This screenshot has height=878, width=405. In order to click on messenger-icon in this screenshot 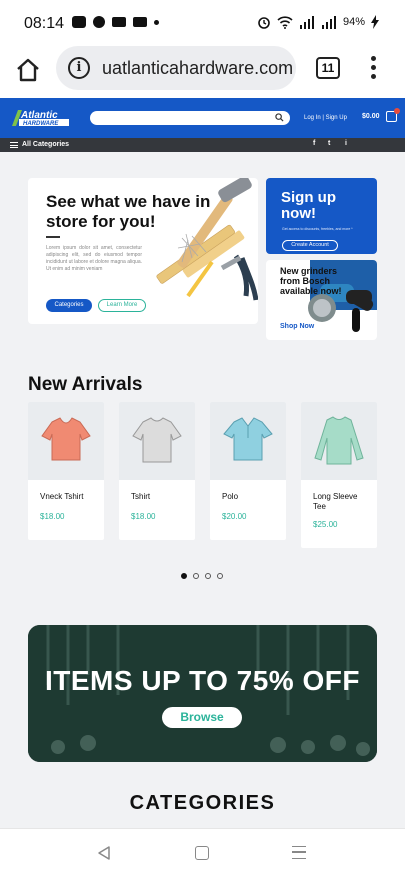, I will do `click(99, 22)`.